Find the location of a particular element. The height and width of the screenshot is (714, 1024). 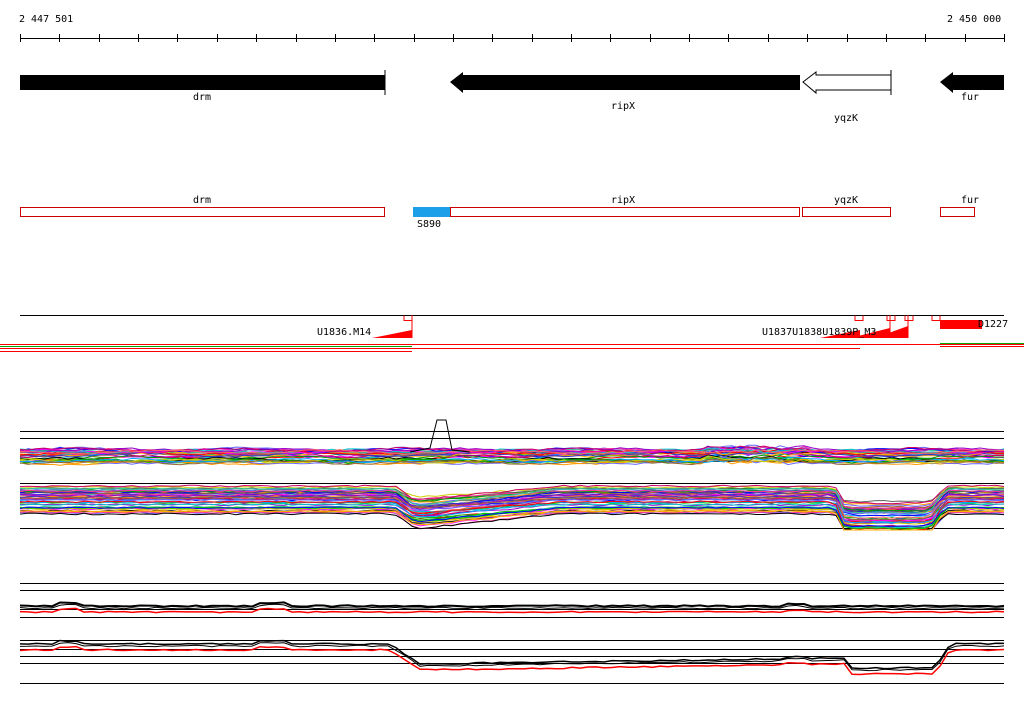

profile-spike is located at coordinates (440, 436).